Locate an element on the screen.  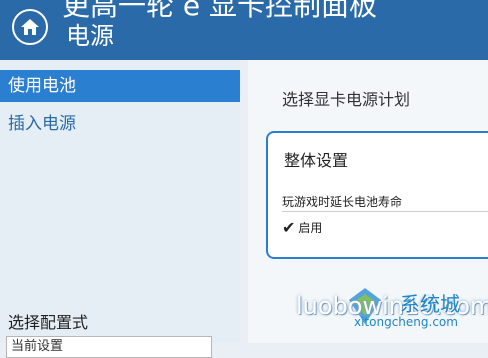
watermark-sub: xitongcheng.com is located at coordinates (406, 322).